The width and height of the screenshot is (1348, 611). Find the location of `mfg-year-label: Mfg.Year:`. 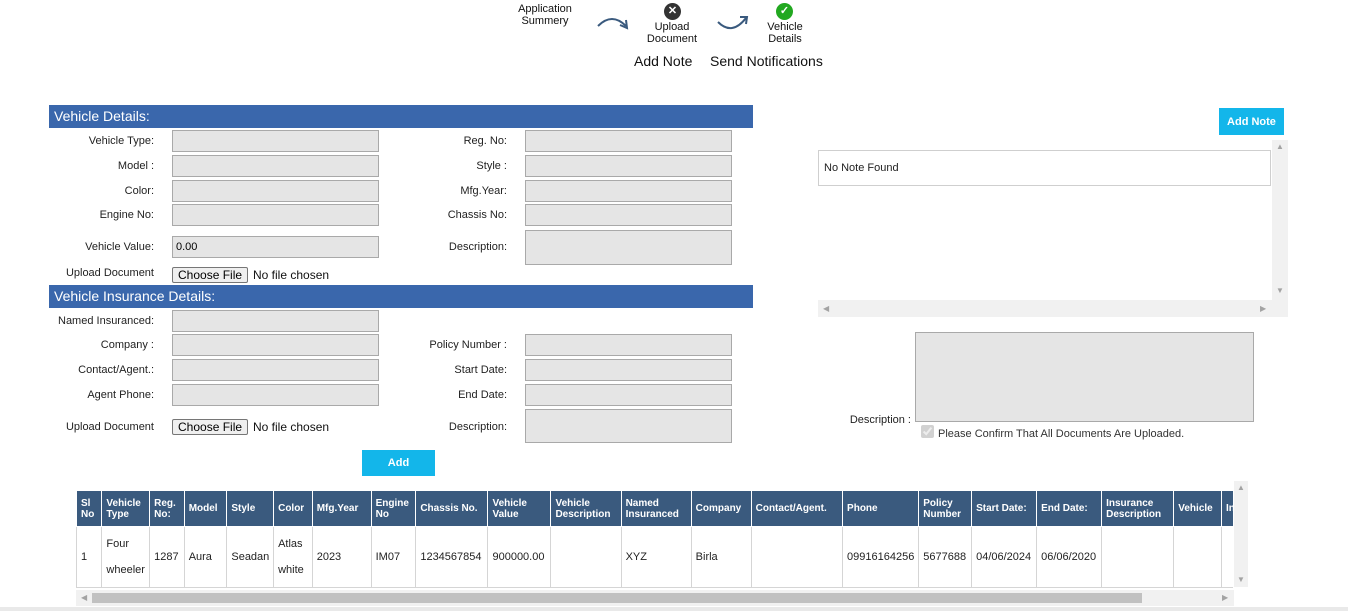

mfg-year-label: Mfg.Year: is located at coordinates (483, 191).